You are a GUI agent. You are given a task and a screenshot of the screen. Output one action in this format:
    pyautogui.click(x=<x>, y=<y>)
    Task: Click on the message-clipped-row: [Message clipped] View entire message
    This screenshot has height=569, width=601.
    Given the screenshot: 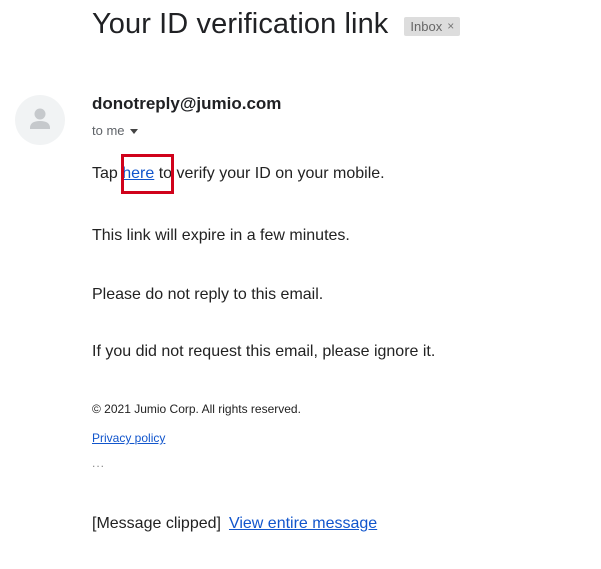 What is the action you would take?
    pyautogui.click(x=234, y=524)
    